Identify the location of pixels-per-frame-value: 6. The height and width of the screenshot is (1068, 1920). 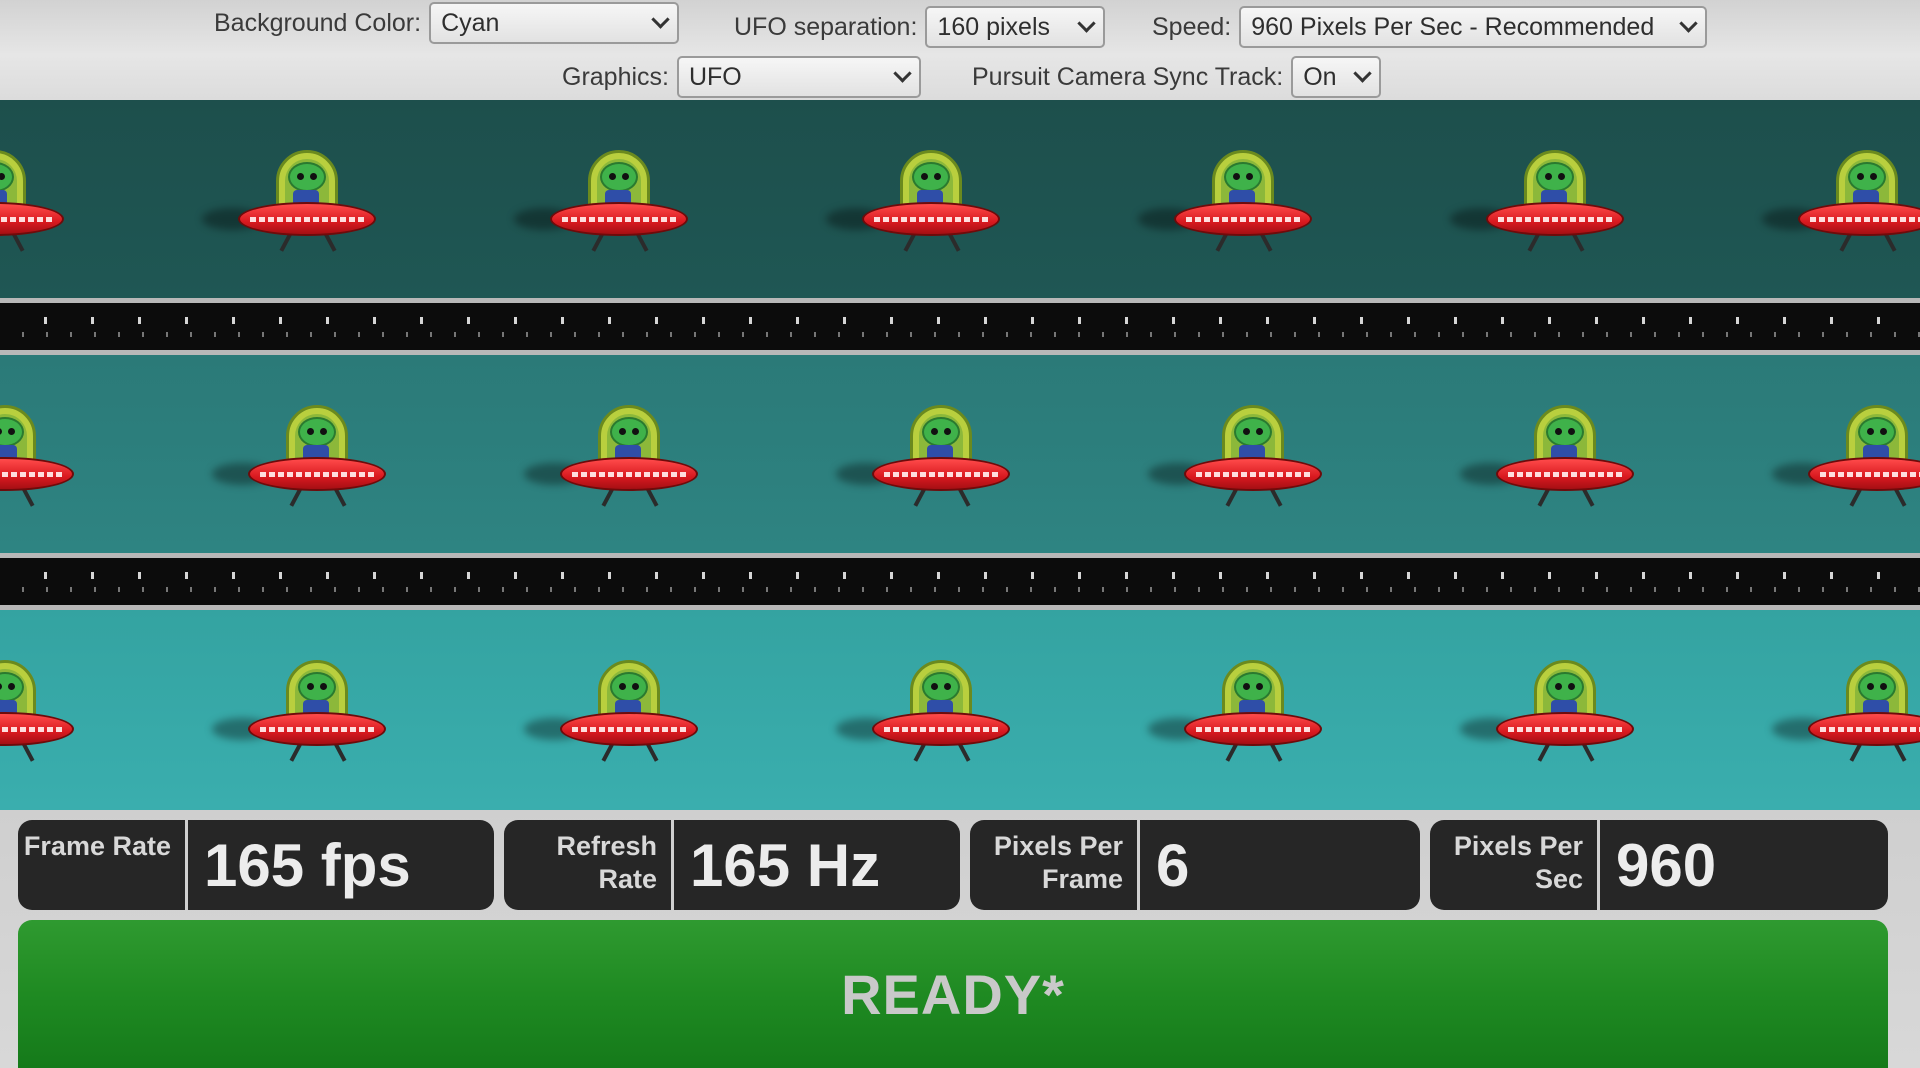
(1173, 865).